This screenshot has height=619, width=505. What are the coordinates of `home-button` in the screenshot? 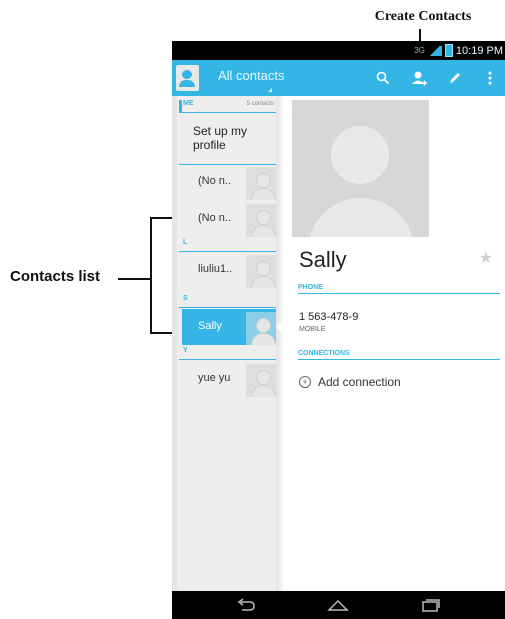 It's located at (338, 605).